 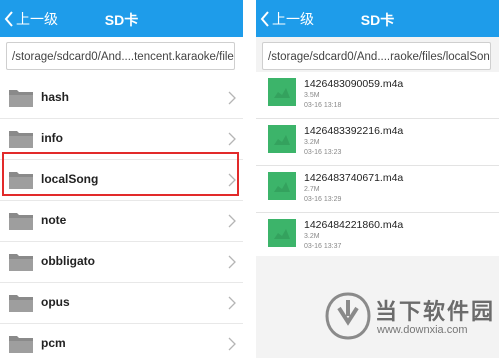 What do you see at coordinates (121, 98) in the screenshot?
I see `folder-item-hash: hash` at bounding box center [121, 98].